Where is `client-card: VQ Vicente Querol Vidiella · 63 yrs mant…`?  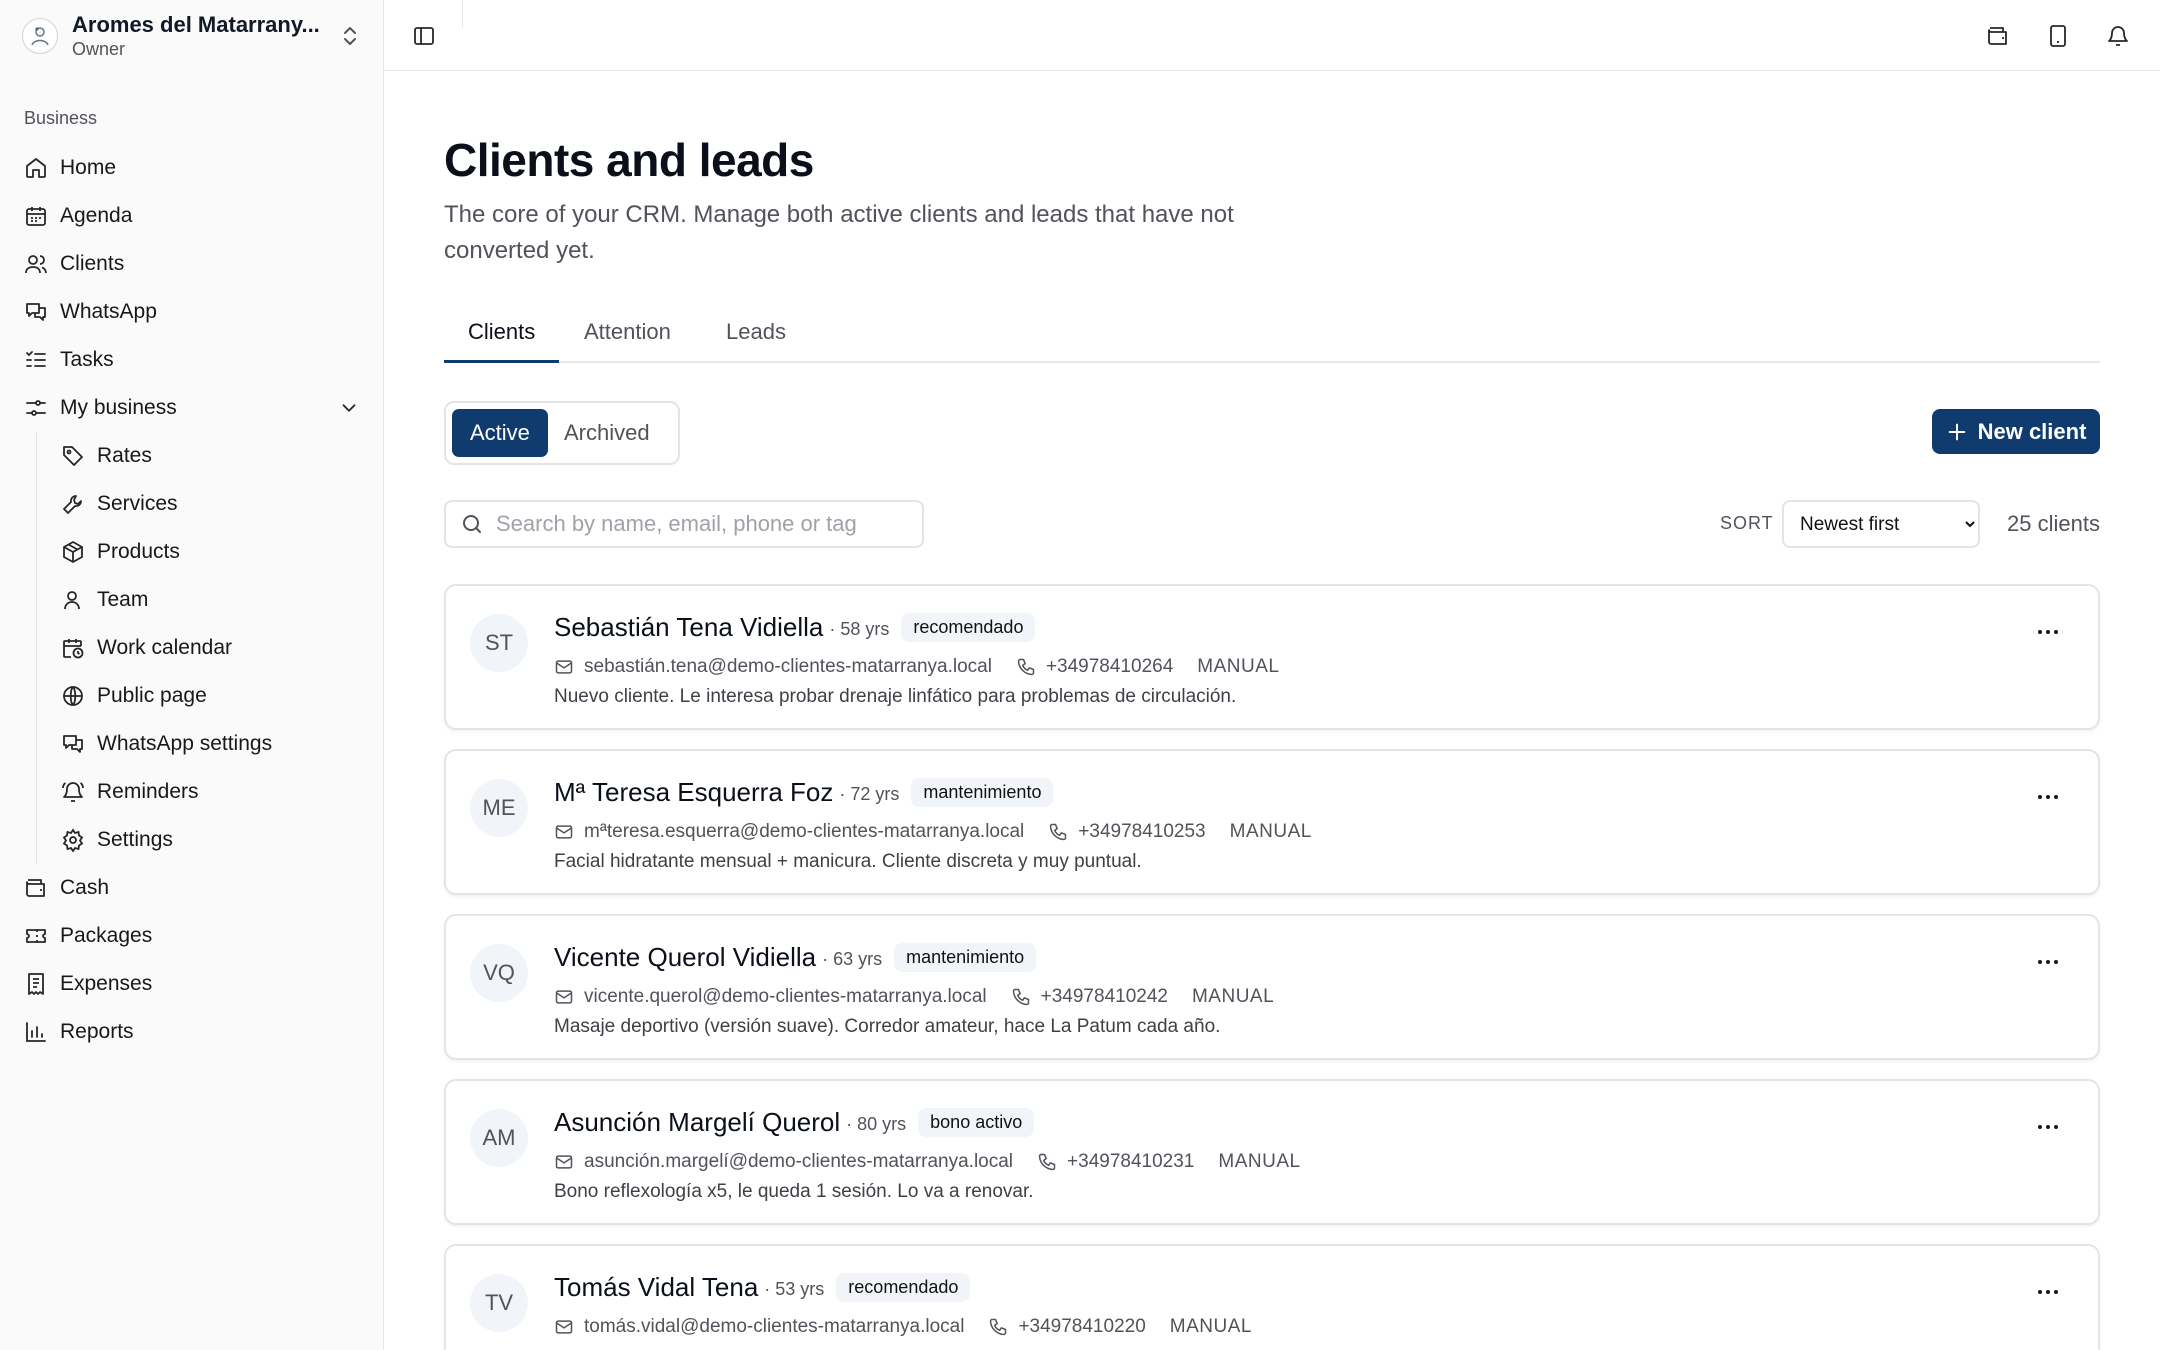 client-card: VQ Vicente Querol Vidiella · 63 yrs mant… is located at coordinates (1272, 987).